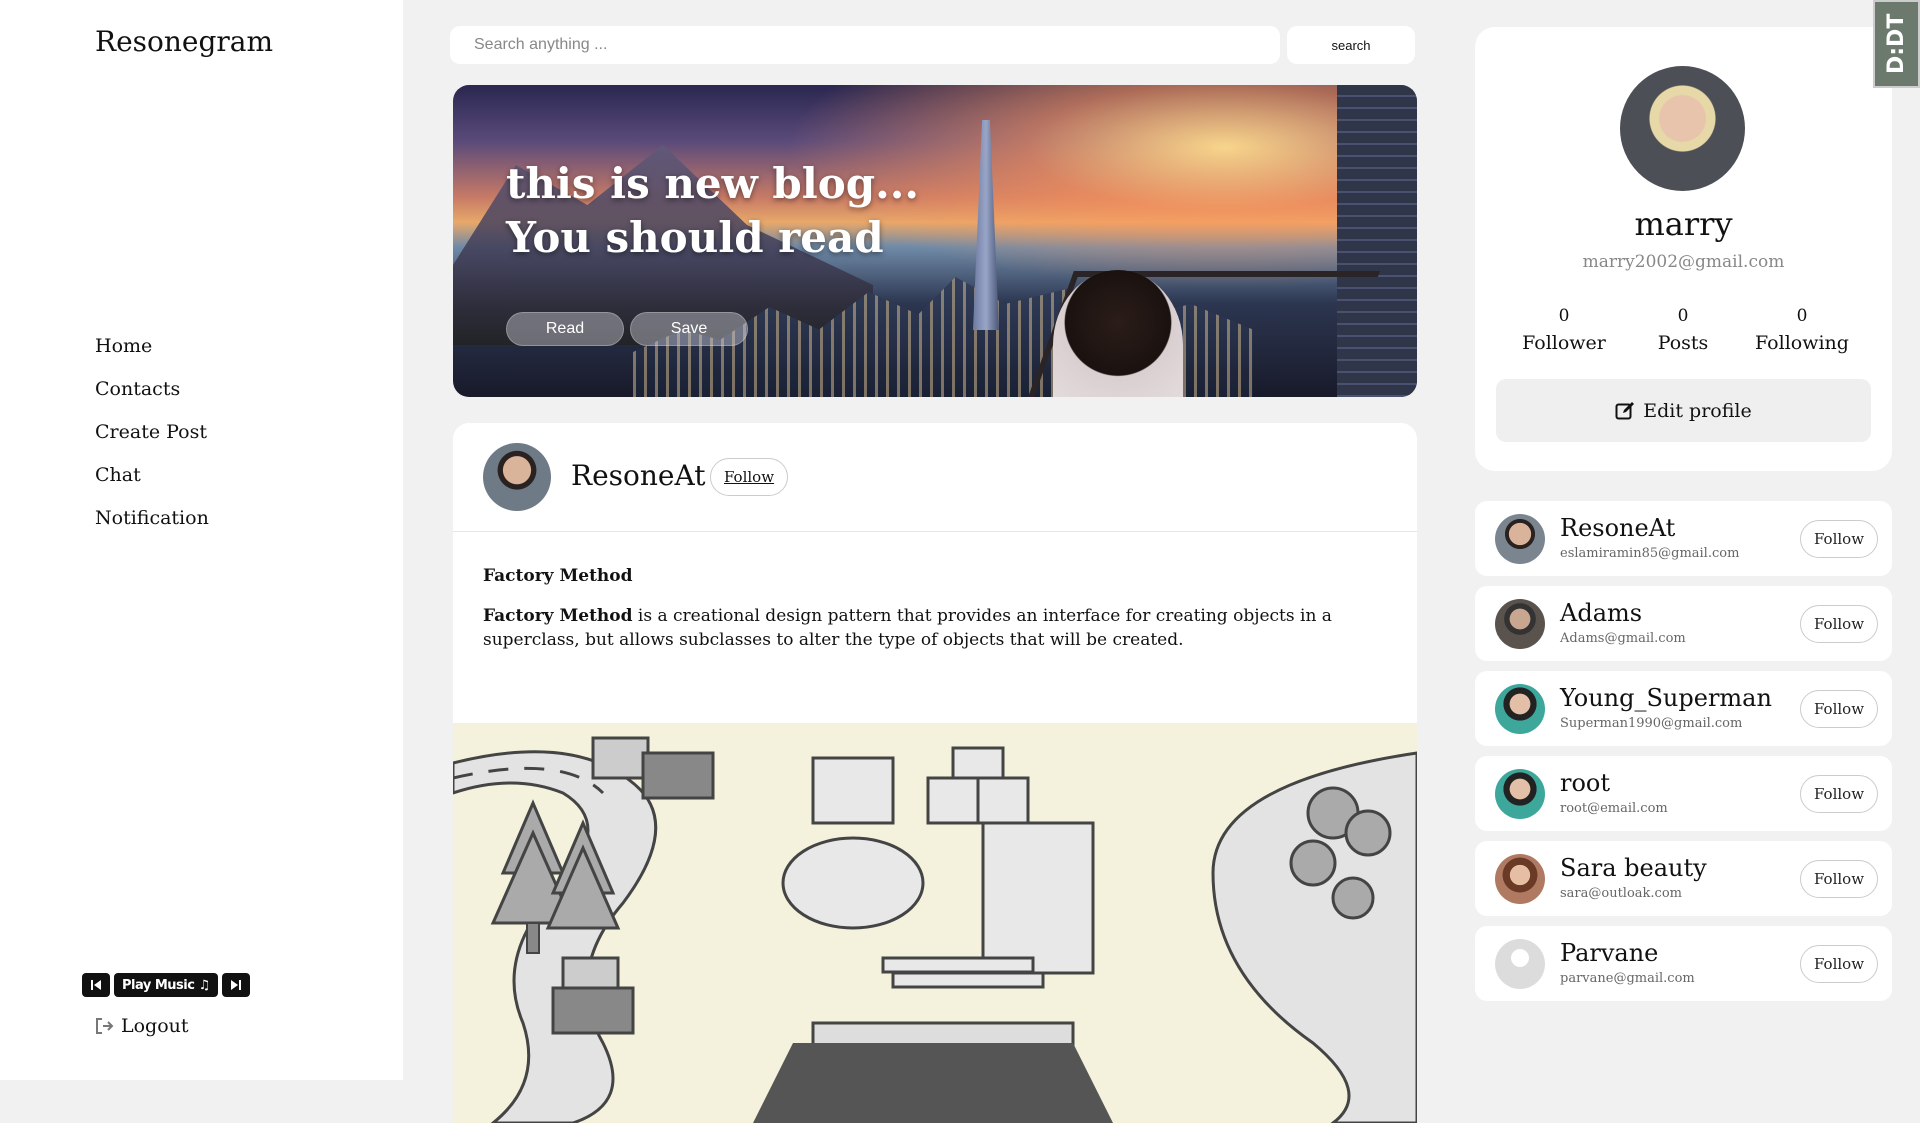 The height and width of the screenshot is (1123, 1920). What do you see at coordinates (1682, 128) in the screenshot?
I see `profile-avatar` at bounding box center [1682, 128].